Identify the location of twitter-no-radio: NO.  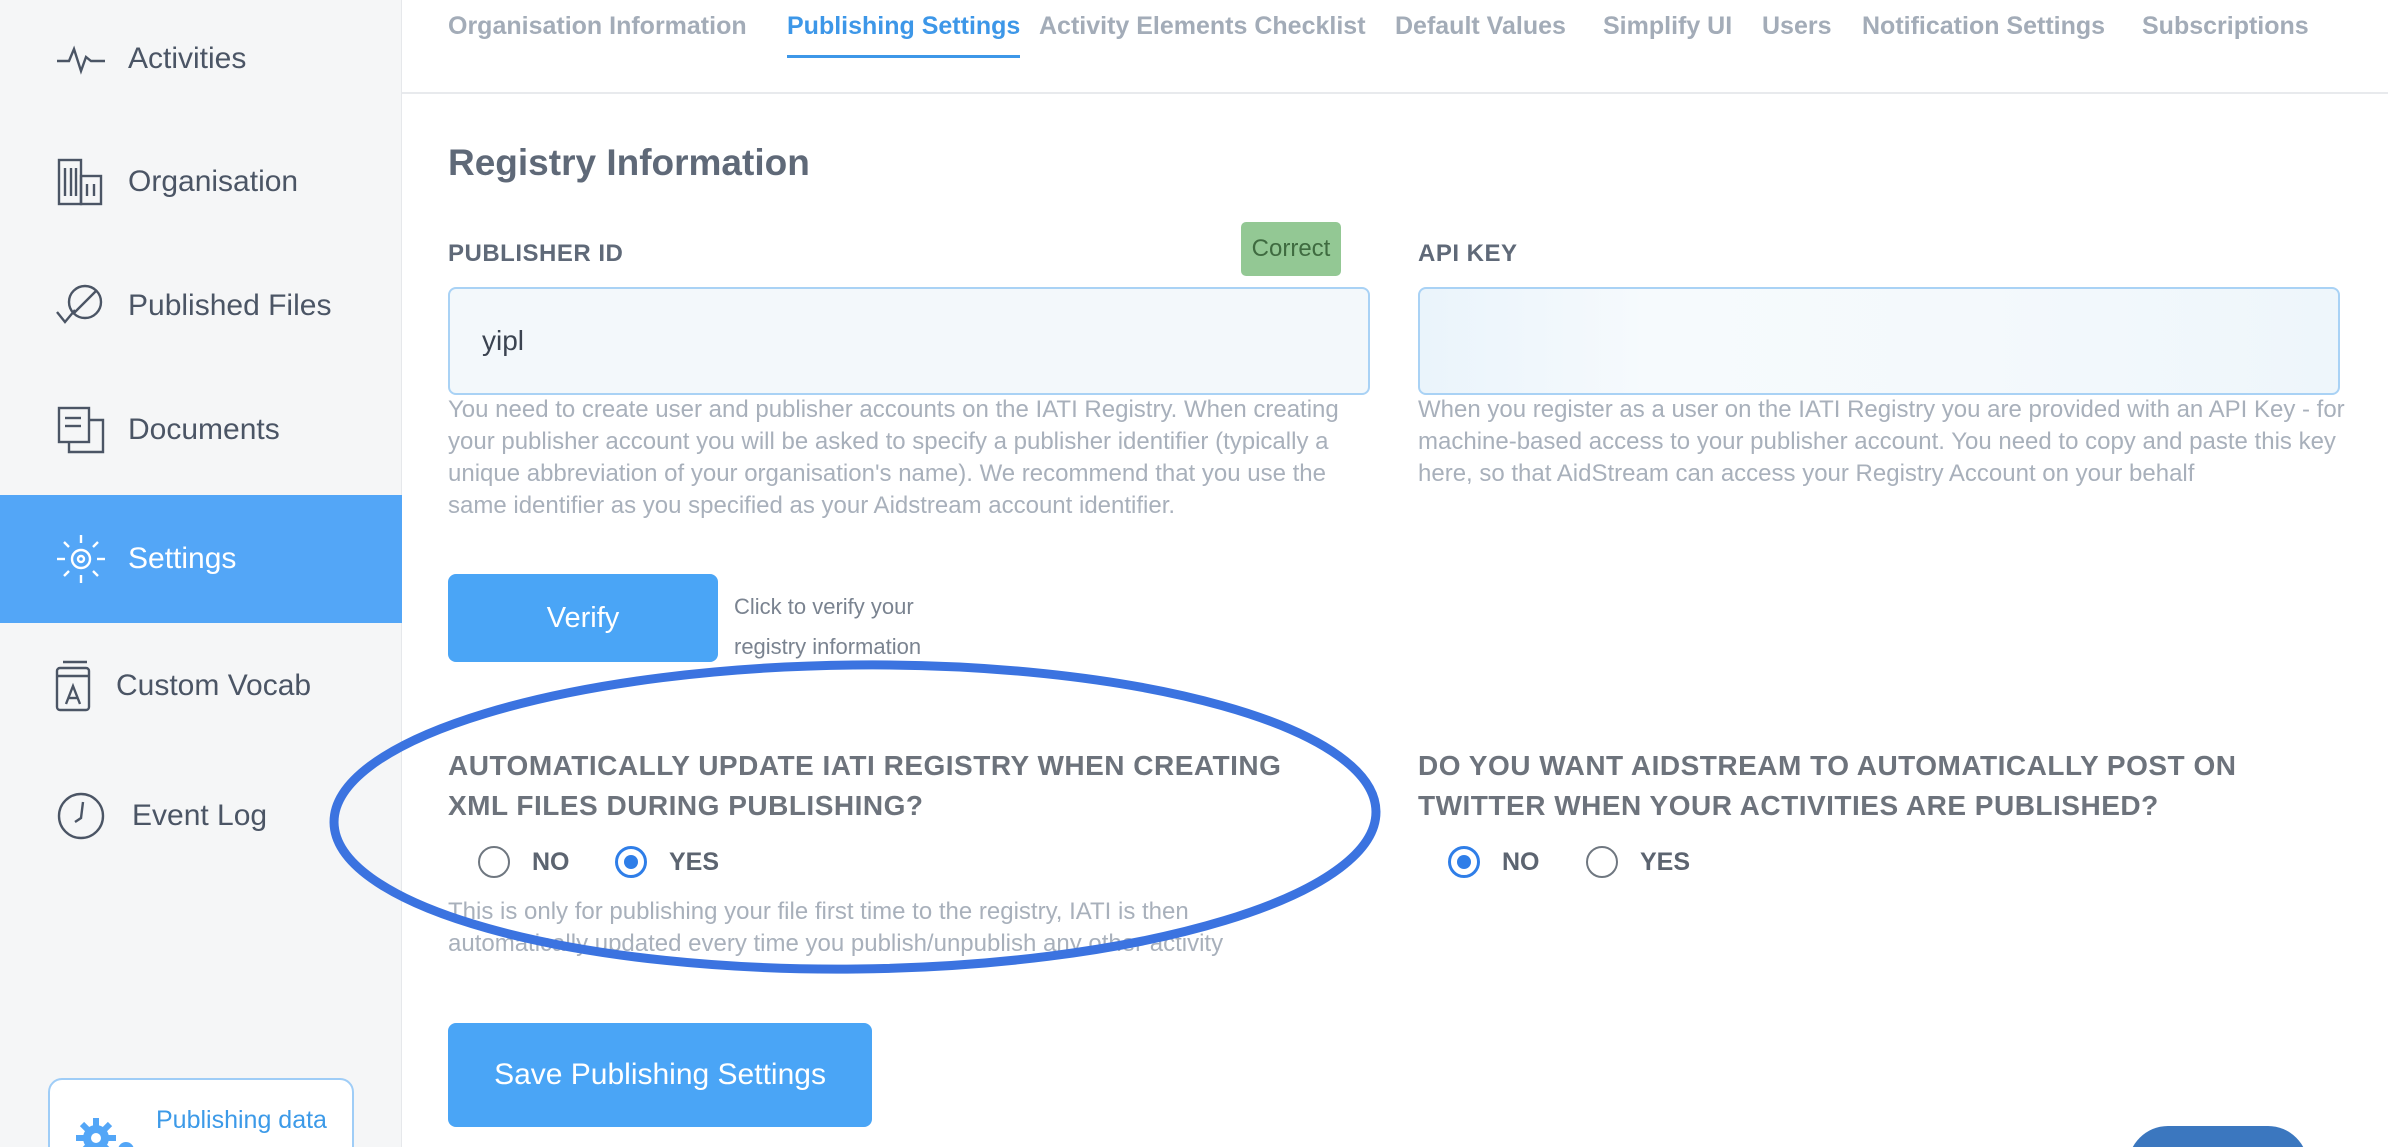
(1494, 862).